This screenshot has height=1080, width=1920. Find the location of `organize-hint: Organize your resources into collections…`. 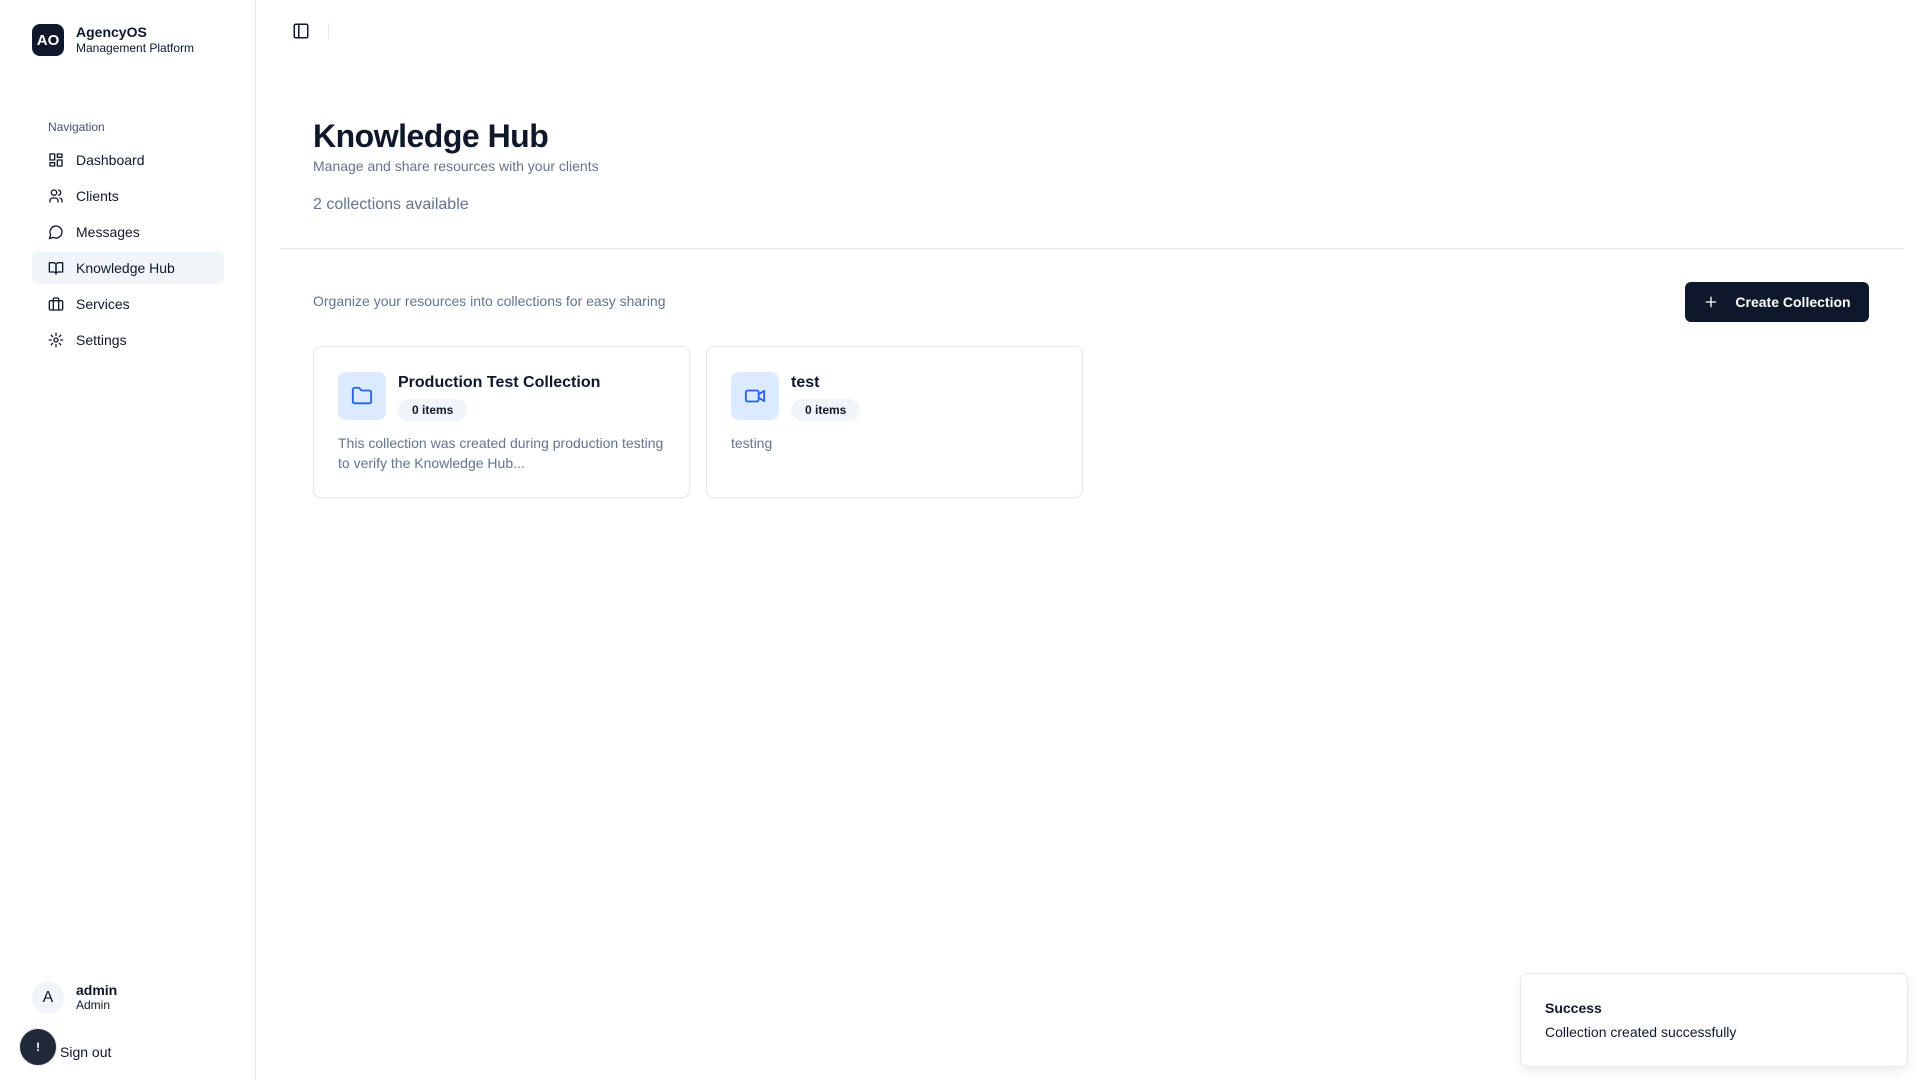

organize-hint: Organize your resources into collections… is located at coordinates (489, 301).